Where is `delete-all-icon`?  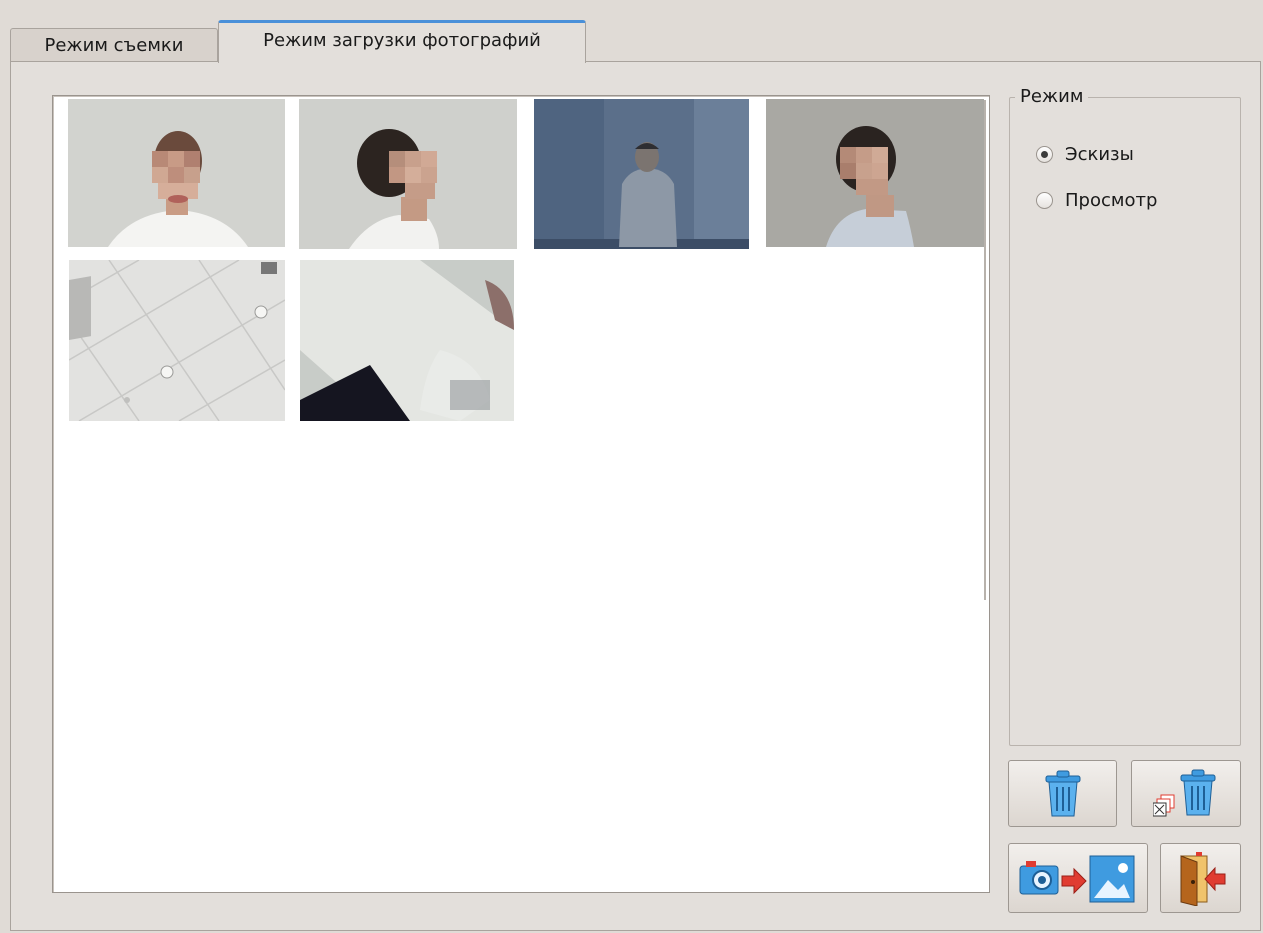 delete-all-icon is located at coordinates (1184, 792).